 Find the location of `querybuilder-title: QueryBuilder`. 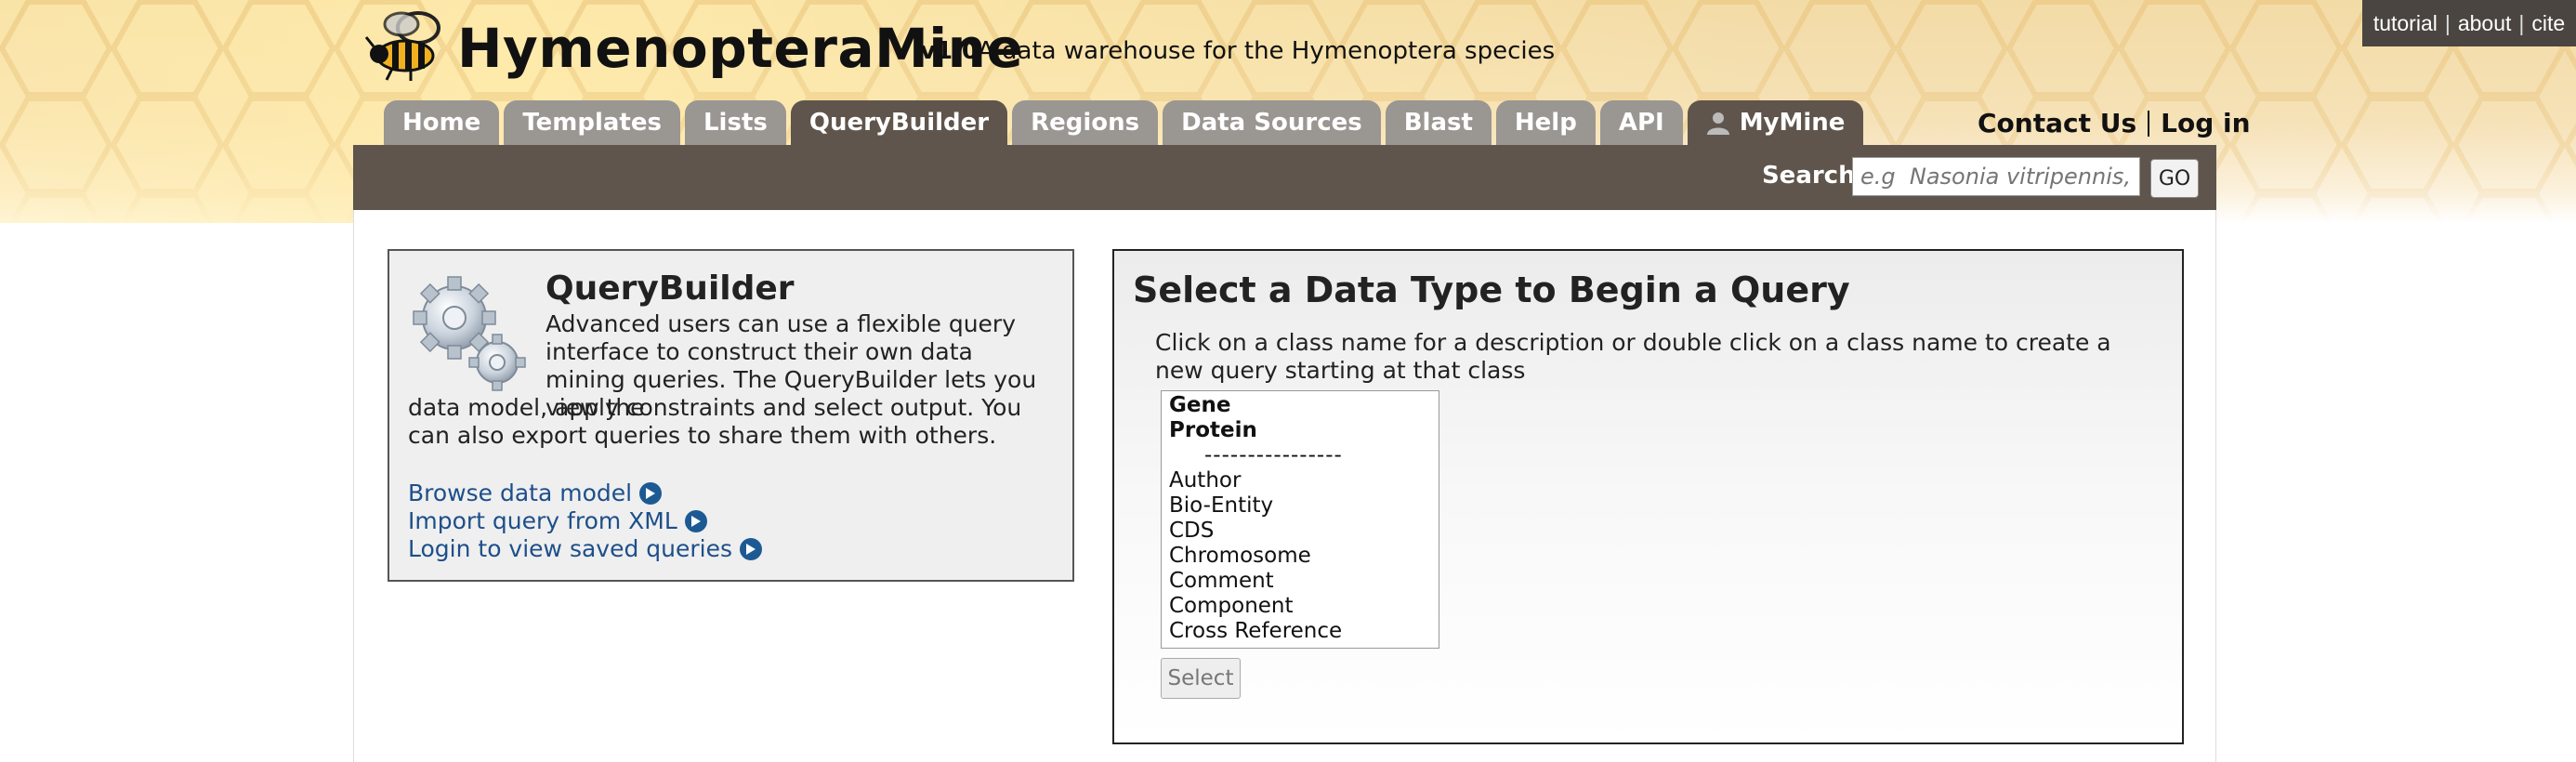

querybuilder-title: QueryBuilder is located at coordinates (670, 288).